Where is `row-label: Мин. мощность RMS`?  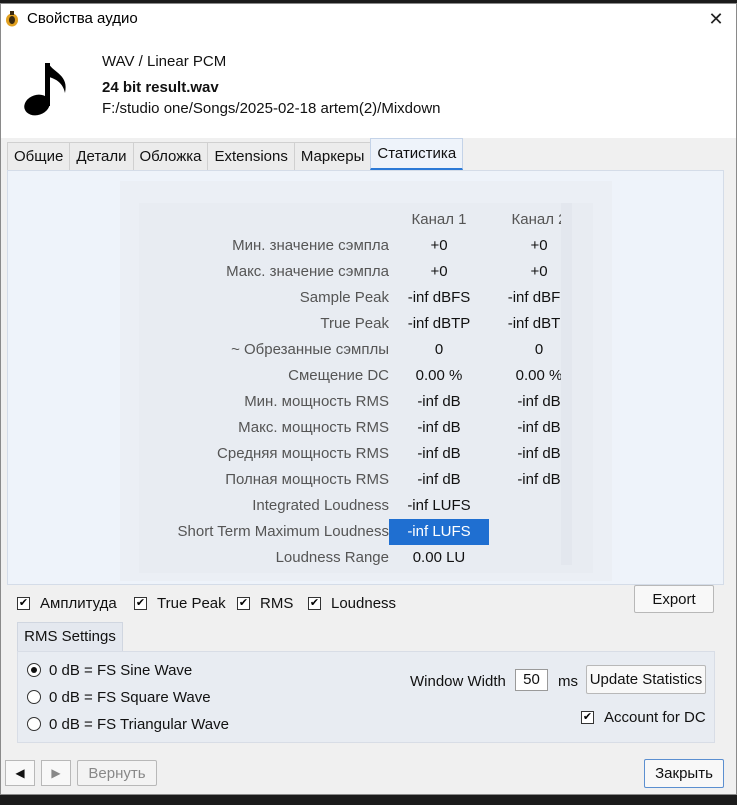 row-label: Мин. мощность RMS is located at coordinates (316, 401).